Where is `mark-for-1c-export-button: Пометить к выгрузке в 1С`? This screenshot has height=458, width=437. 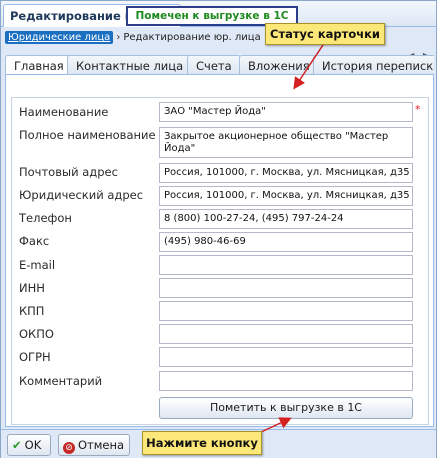
mark-for-1c-export-button: Пометить к выгрузке в 1С is located at coordinates (286, 408).